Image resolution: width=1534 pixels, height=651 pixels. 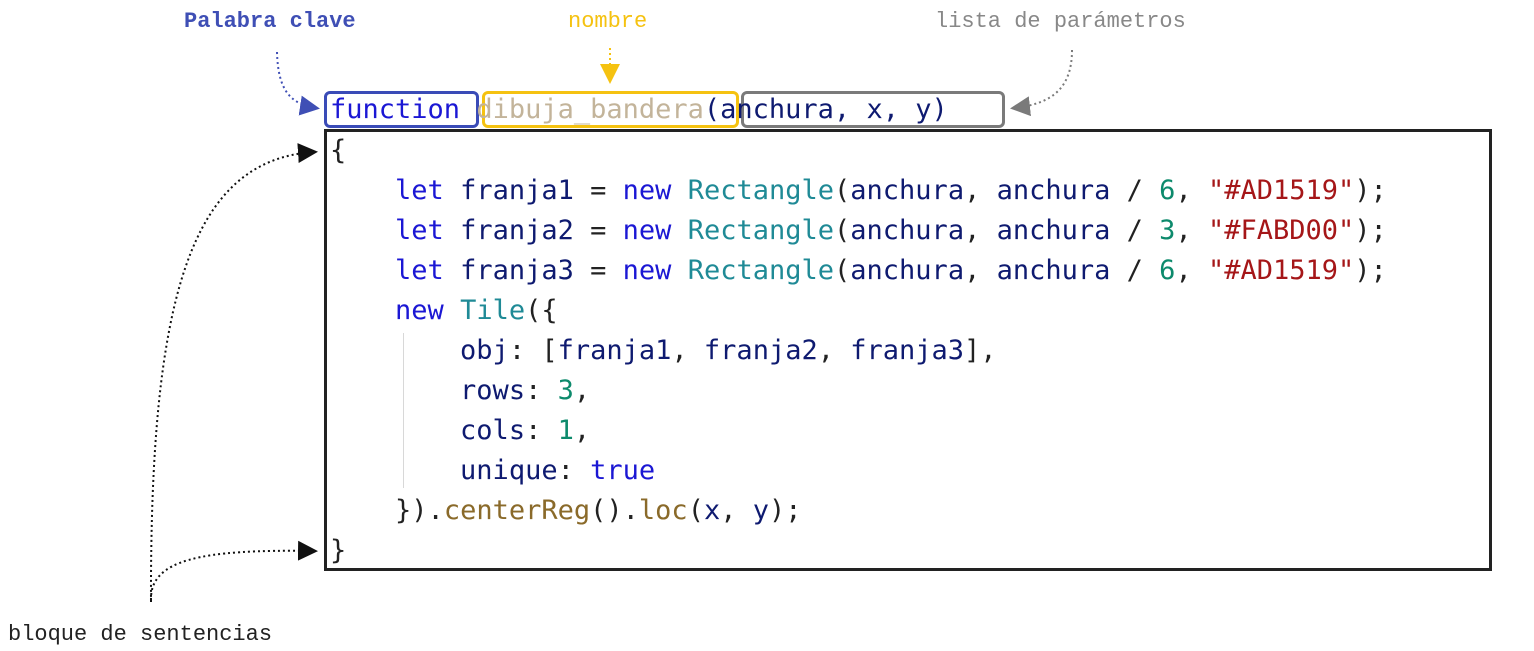 I want to click on keyword-arrow, so click(x=298, y=83).